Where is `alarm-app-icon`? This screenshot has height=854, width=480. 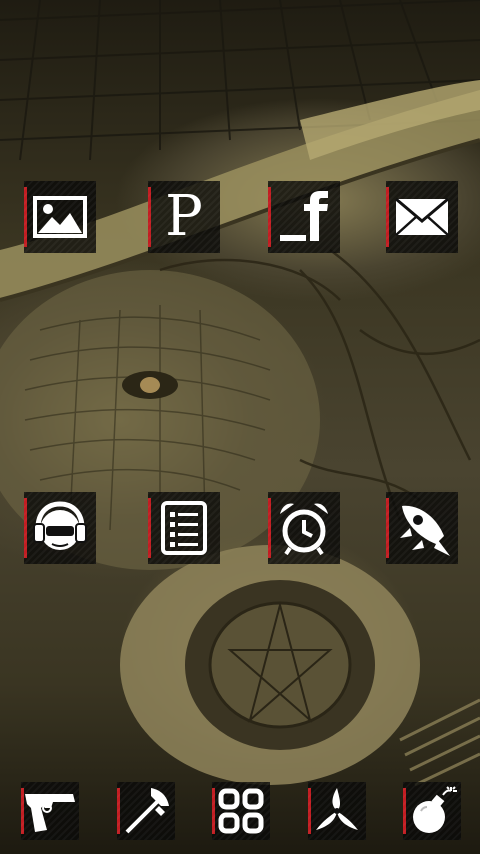
alarm-app-icon is located at coordinates (304, 528).